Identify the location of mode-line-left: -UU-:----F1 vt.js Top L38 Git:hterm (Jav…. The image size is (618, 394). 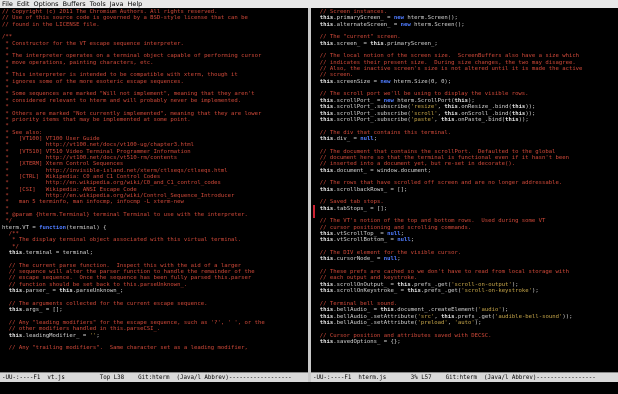
(154, 377).